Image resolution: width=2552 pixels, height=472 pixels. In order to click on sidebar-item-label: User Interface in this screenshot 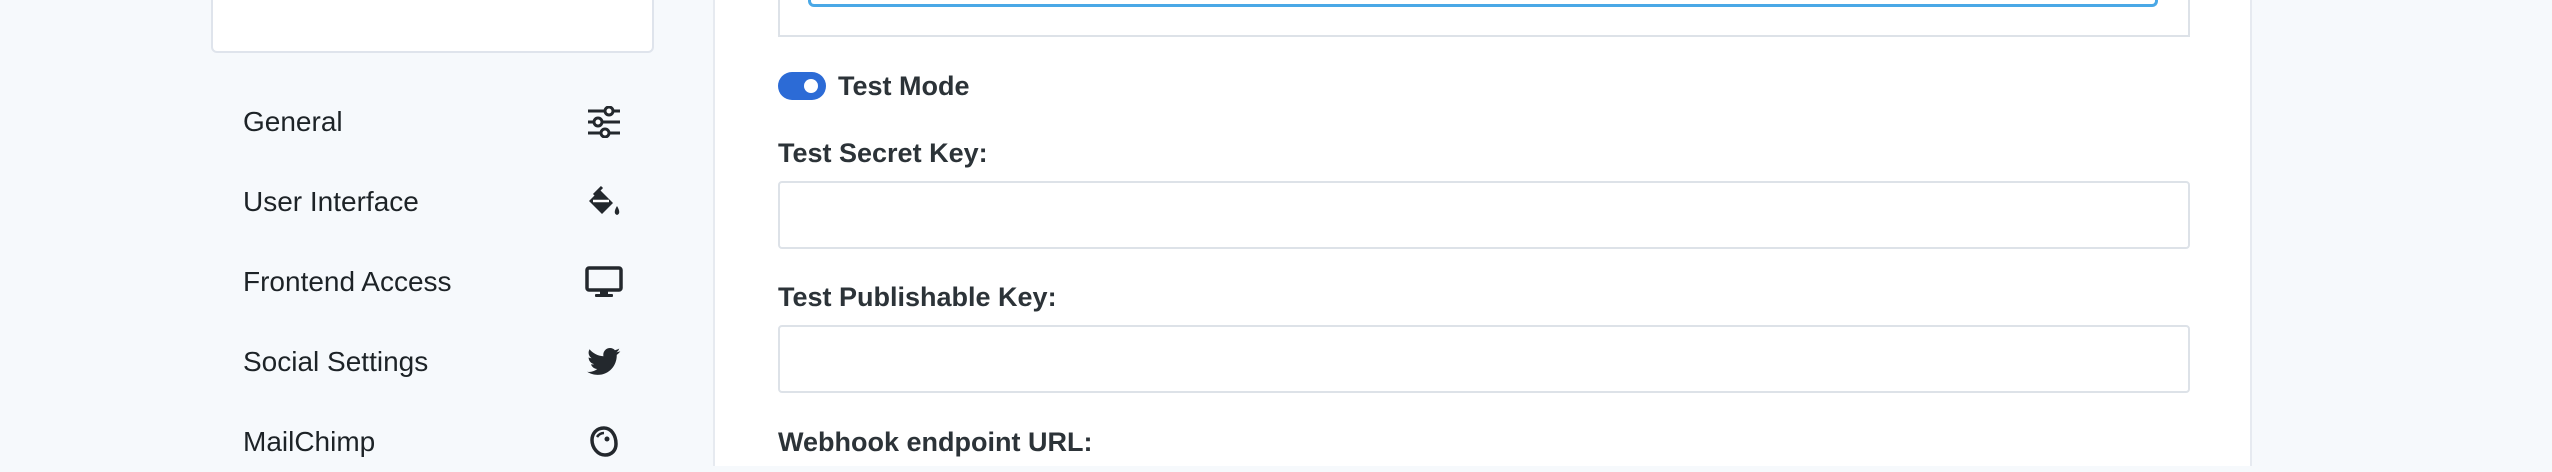, I will do `click(331, 201)`.